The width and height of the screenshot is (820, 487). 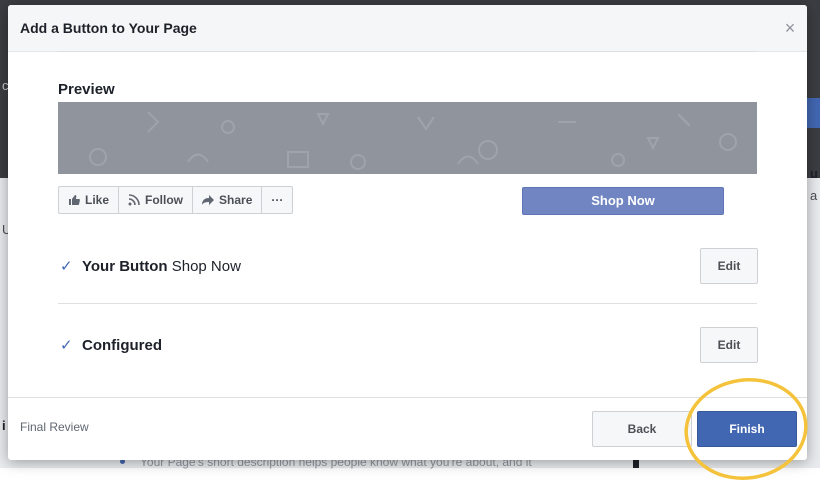 I want to click on dialog-header: Add a Button to Your Page ×, so click(x=407, y=28).